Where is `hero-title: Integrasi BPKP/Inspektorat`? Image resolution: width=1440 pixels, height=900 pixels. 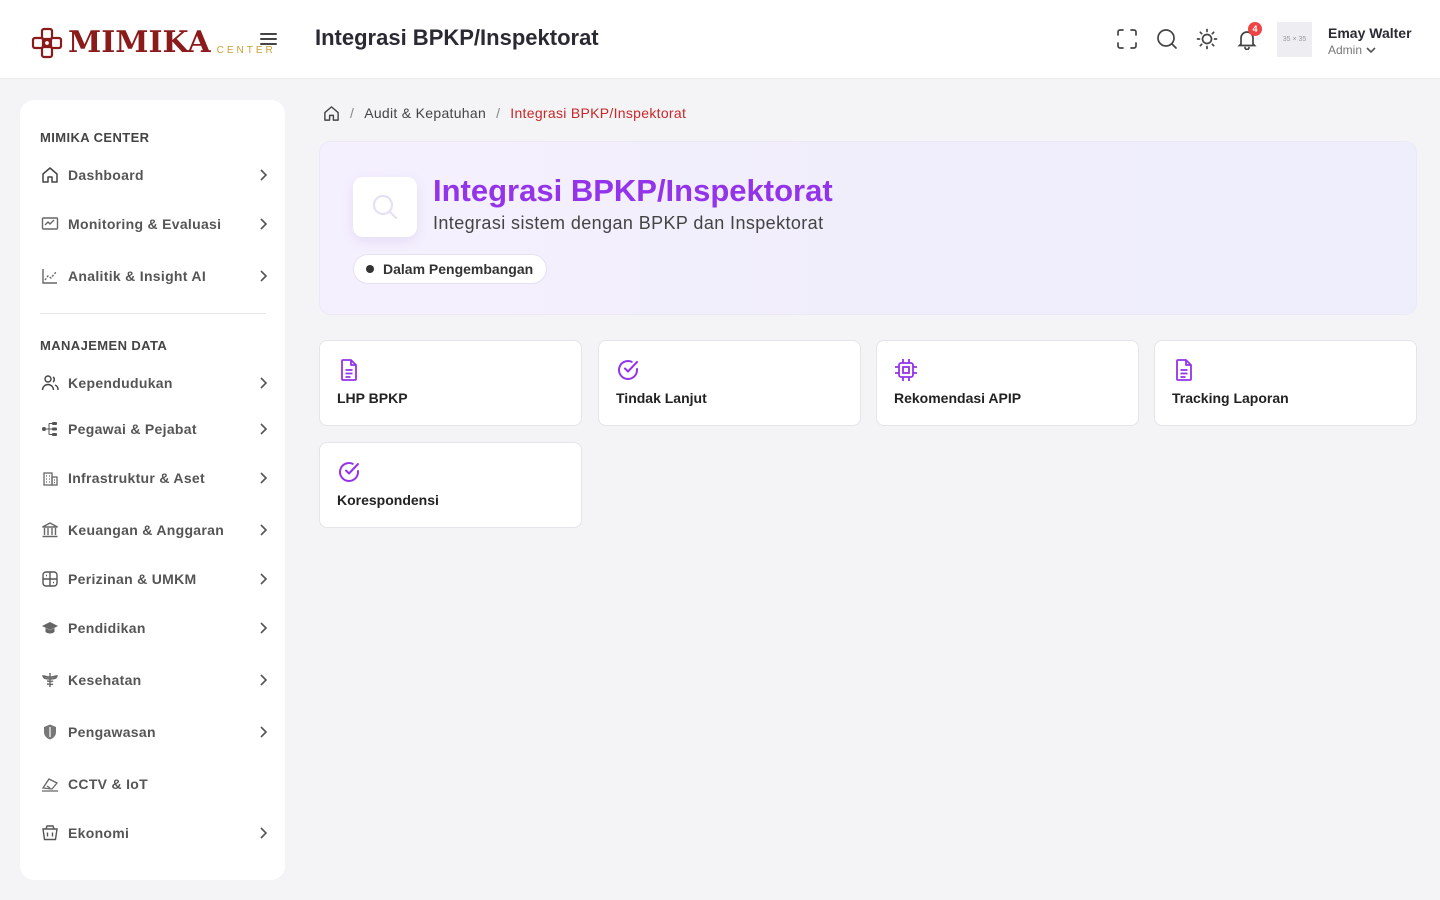
hero-title: Integrasi BPKP/Inspektorat is located at coordinates (633, 190).